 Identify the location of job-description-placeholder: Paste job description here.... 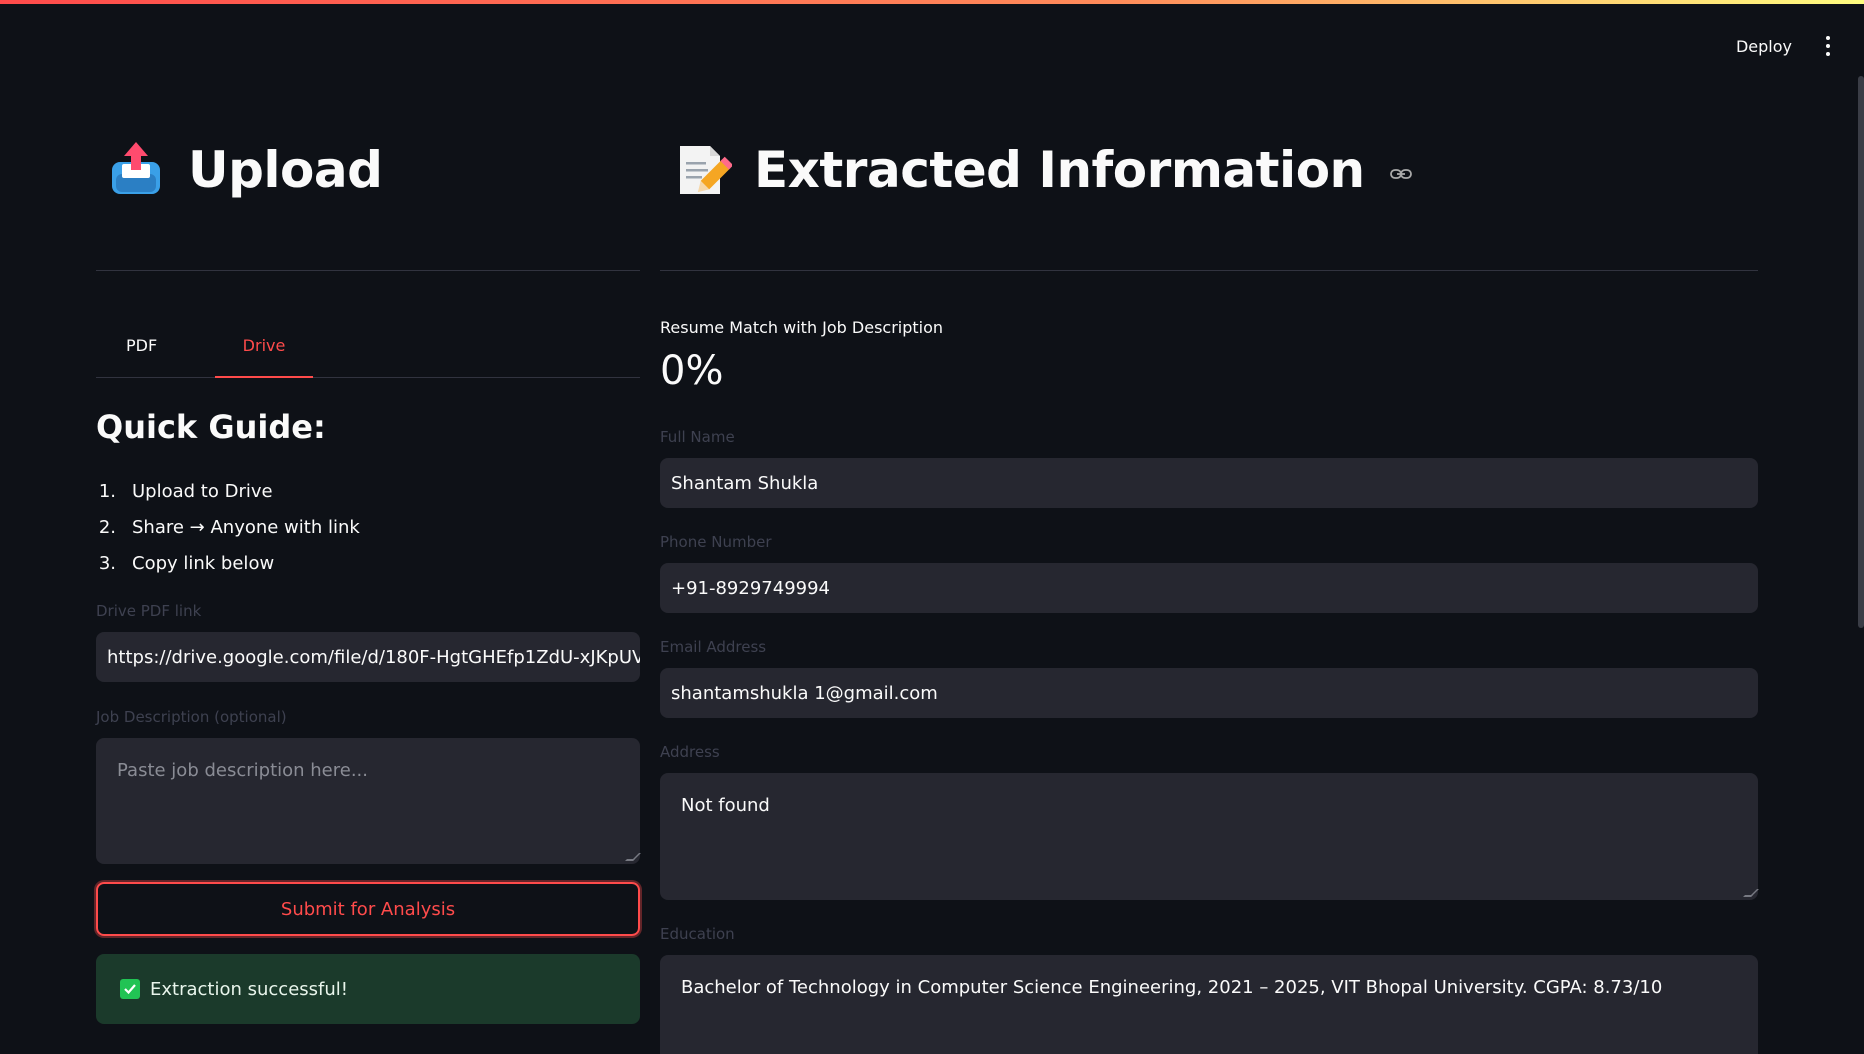
(242, 770).